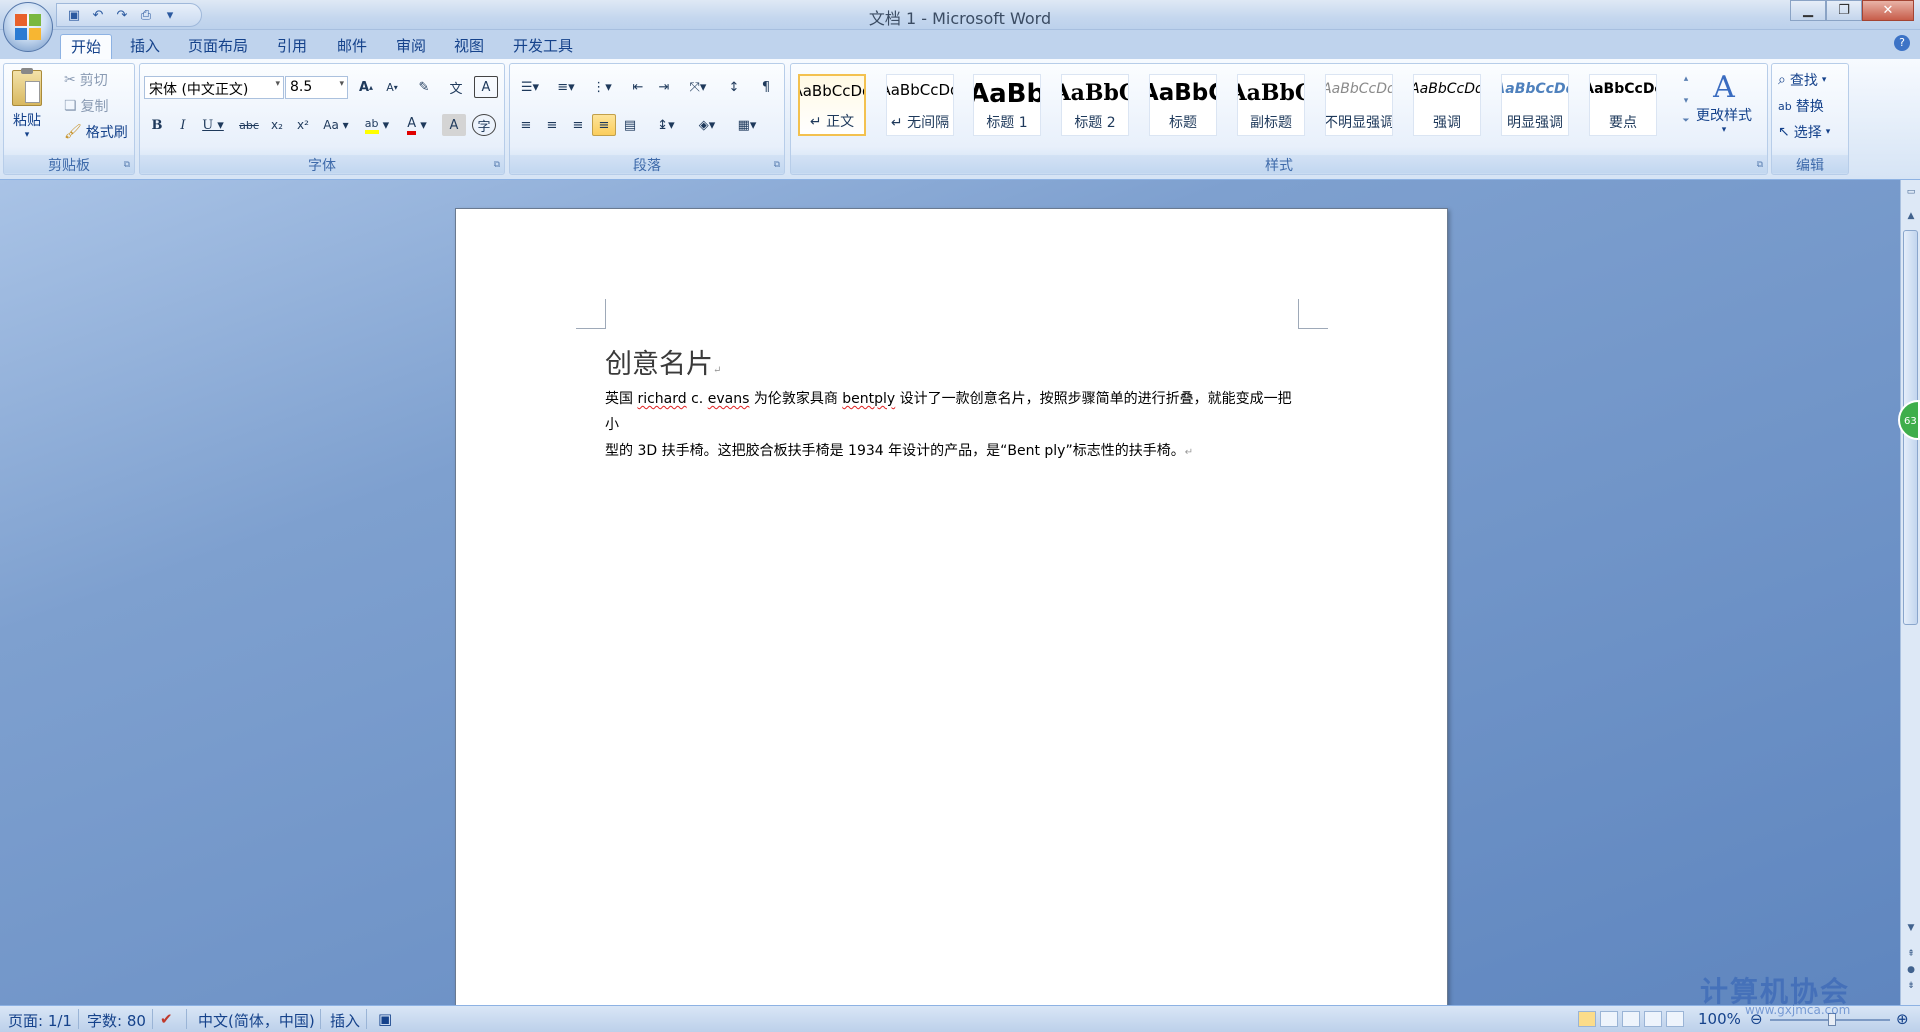  What do you see at coordinates (1804, 132) in the screenshot?
I see `select-button: ↖ 选择 ▾` at bounding box center [1804, 132].